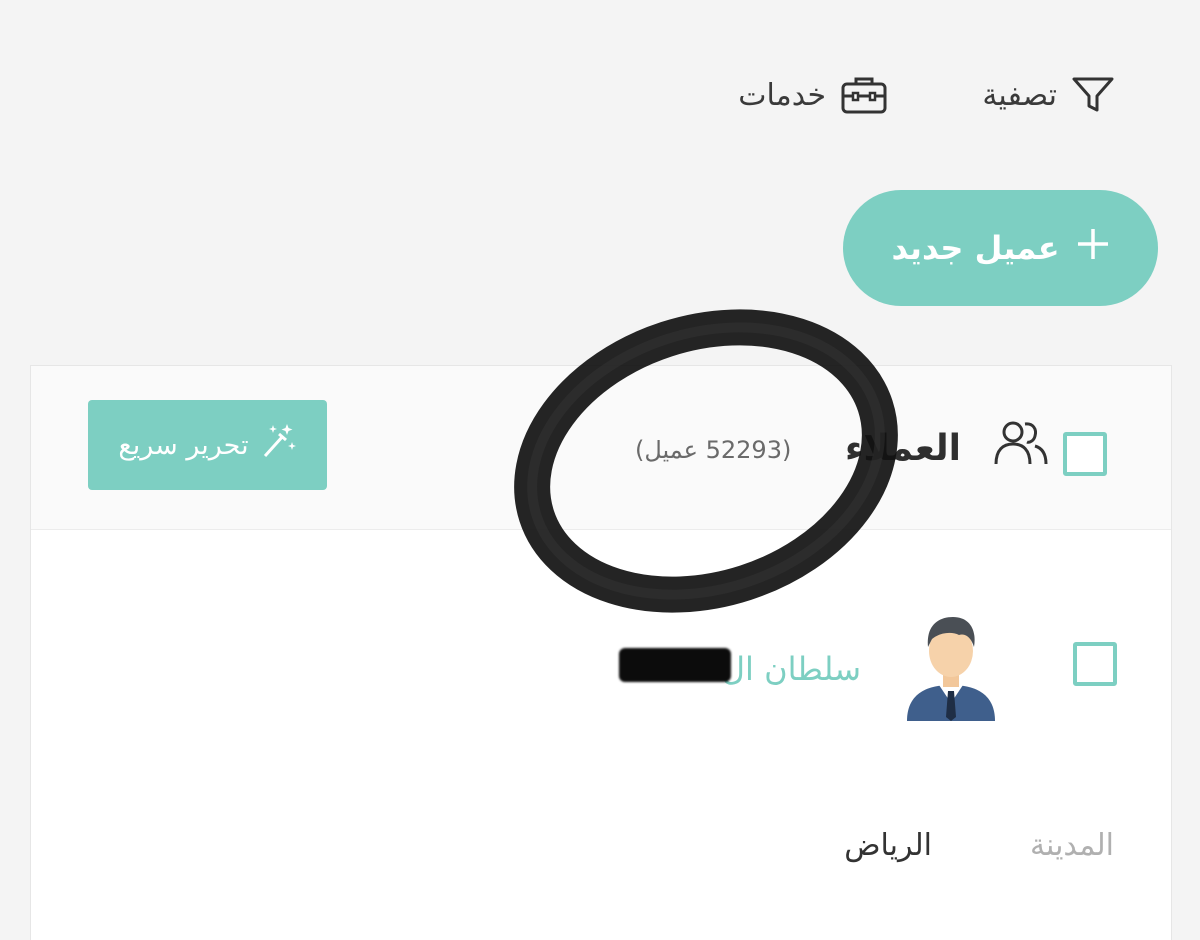  What do you see at coordinates (183, 445) in the screenshot?
I see `quick-edit-label: تحرير سريع` at bounding box center [183, 445].